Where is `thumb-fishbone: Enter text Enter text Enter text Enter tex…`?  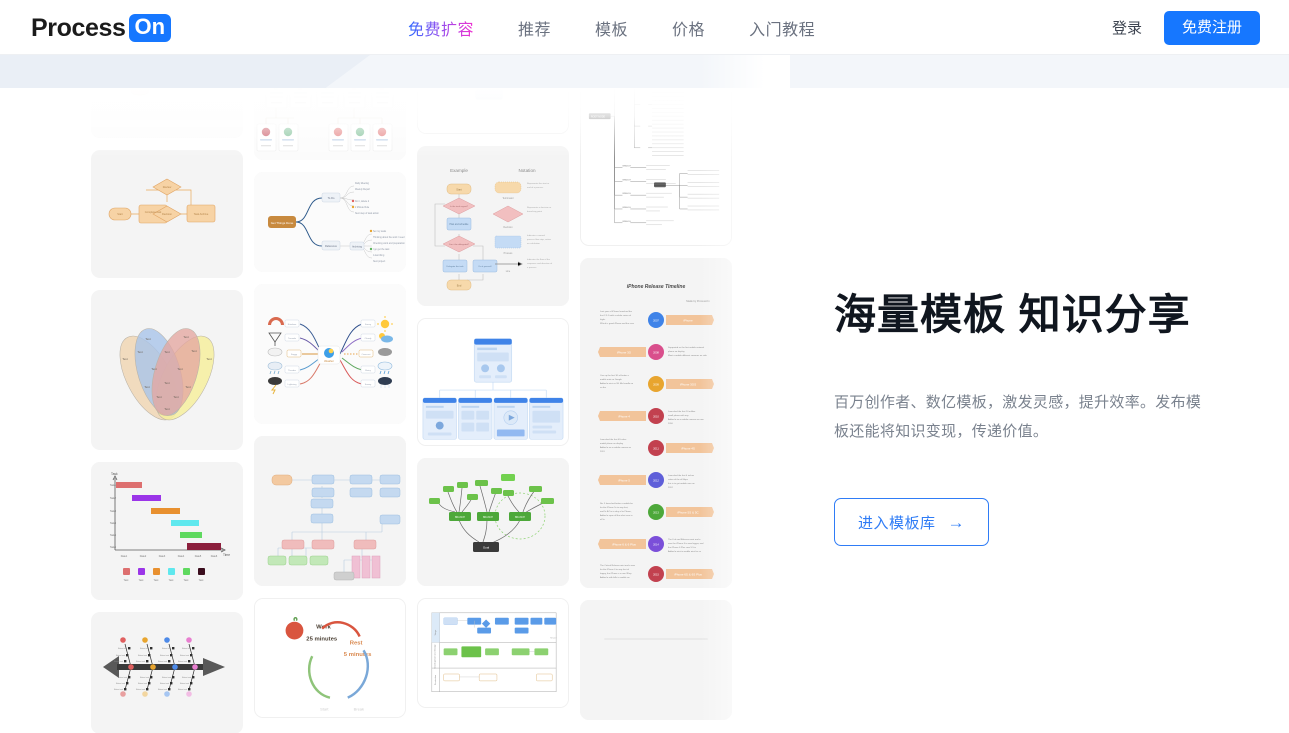
thumb-fishbone: Enter text Enter text Enter text Enter tex… is located at coordinates (164, 667).